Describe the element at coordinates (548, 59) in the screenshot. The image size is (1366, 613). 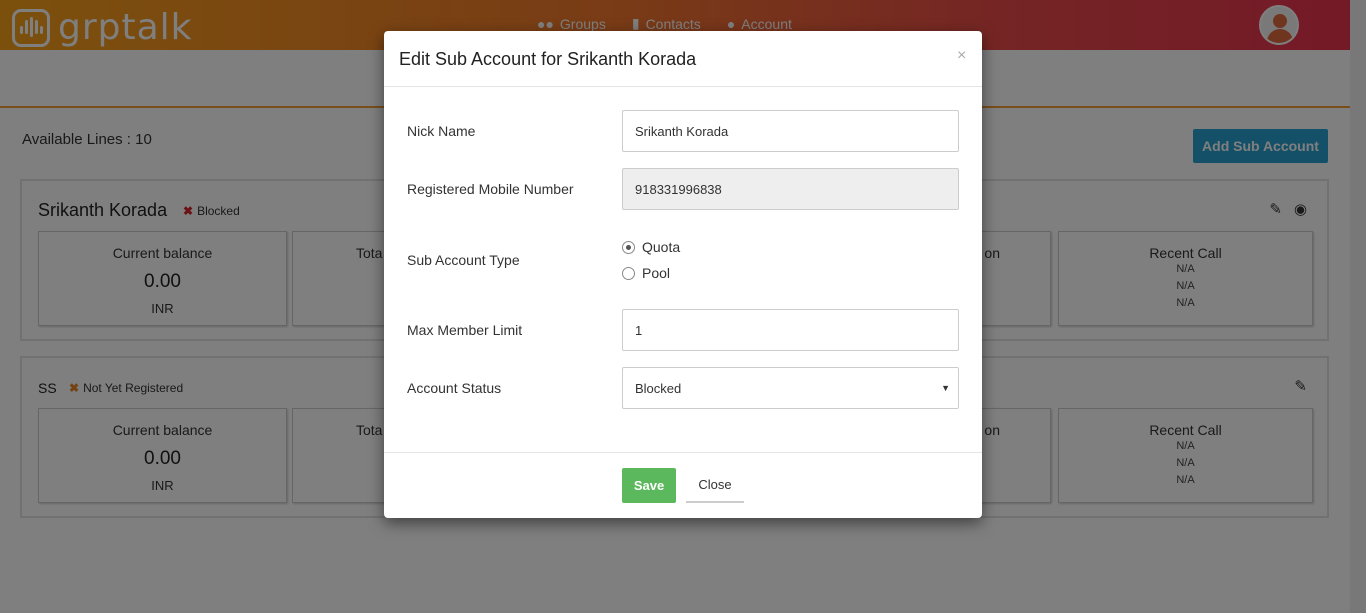
I see `modal-title: Edit Sub Account for Srikanth Korada` at that location.